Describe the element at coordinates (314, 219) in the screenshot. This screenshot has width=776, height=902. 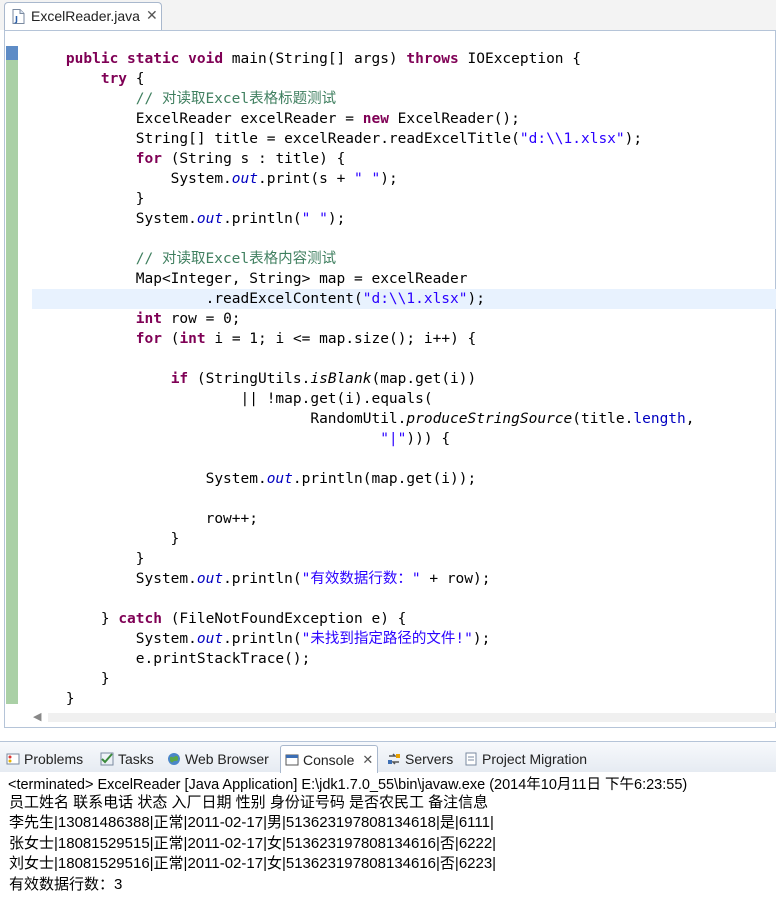
I see `code-token: " "` at that location.